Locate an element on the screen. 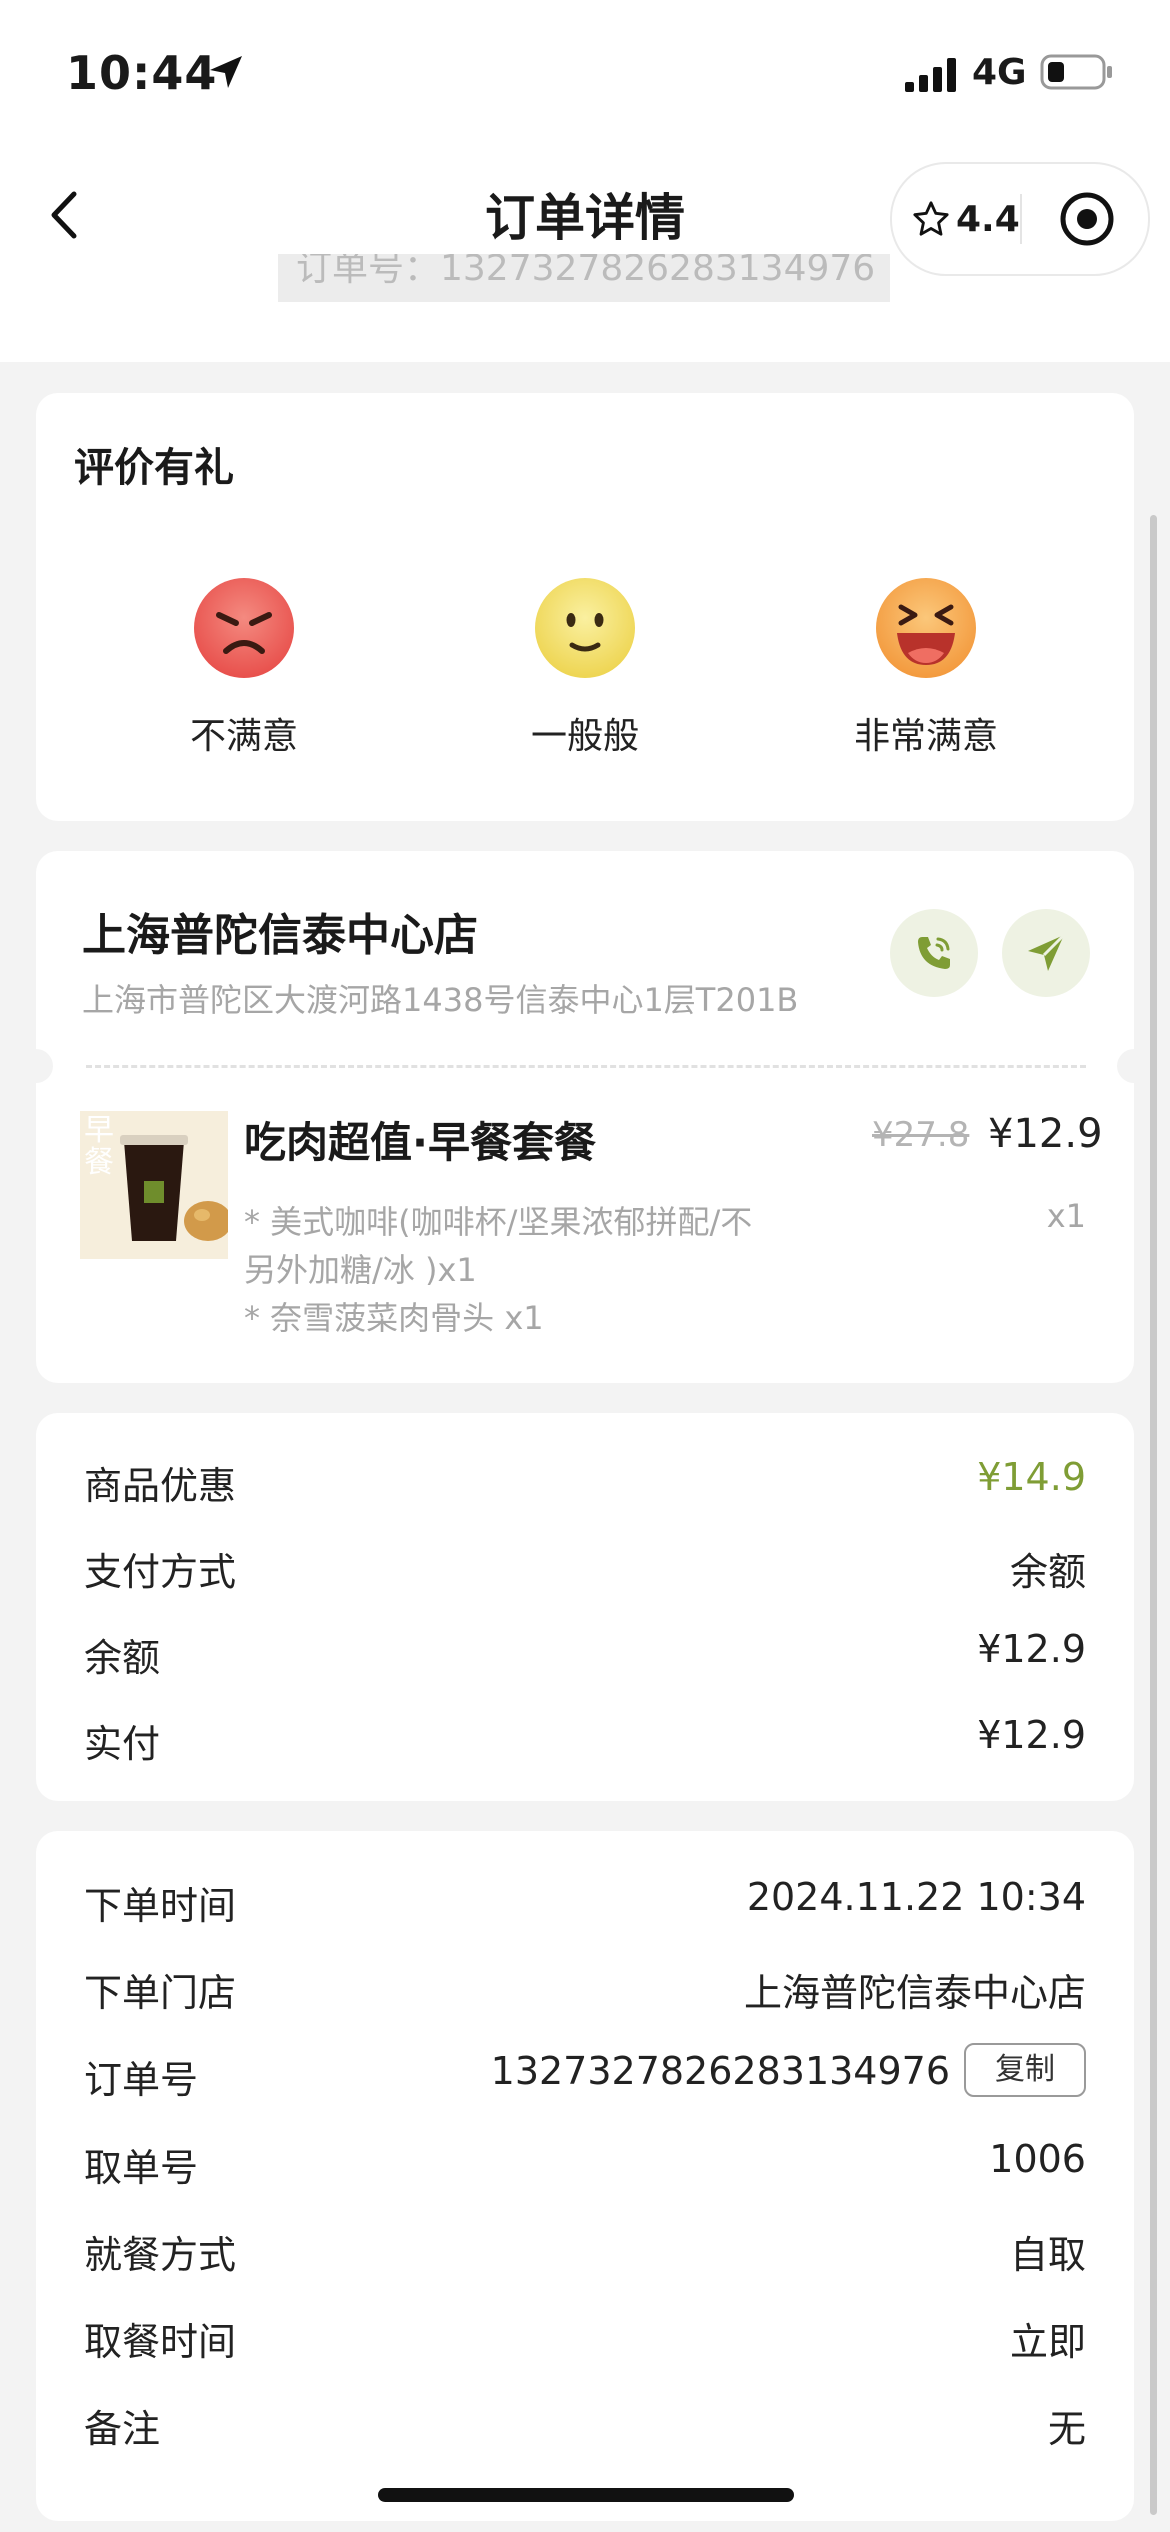 The image size is (1170, 2532). row-value: 上海普陀信泰中心店 is located at coordinates (914, 1993).